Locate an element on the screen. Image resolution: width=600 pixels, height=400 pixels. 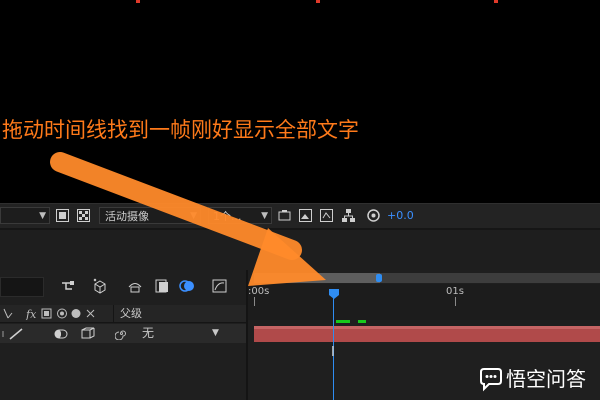
watermark-text: 悟空问答 is located at coordinates (546, 379).